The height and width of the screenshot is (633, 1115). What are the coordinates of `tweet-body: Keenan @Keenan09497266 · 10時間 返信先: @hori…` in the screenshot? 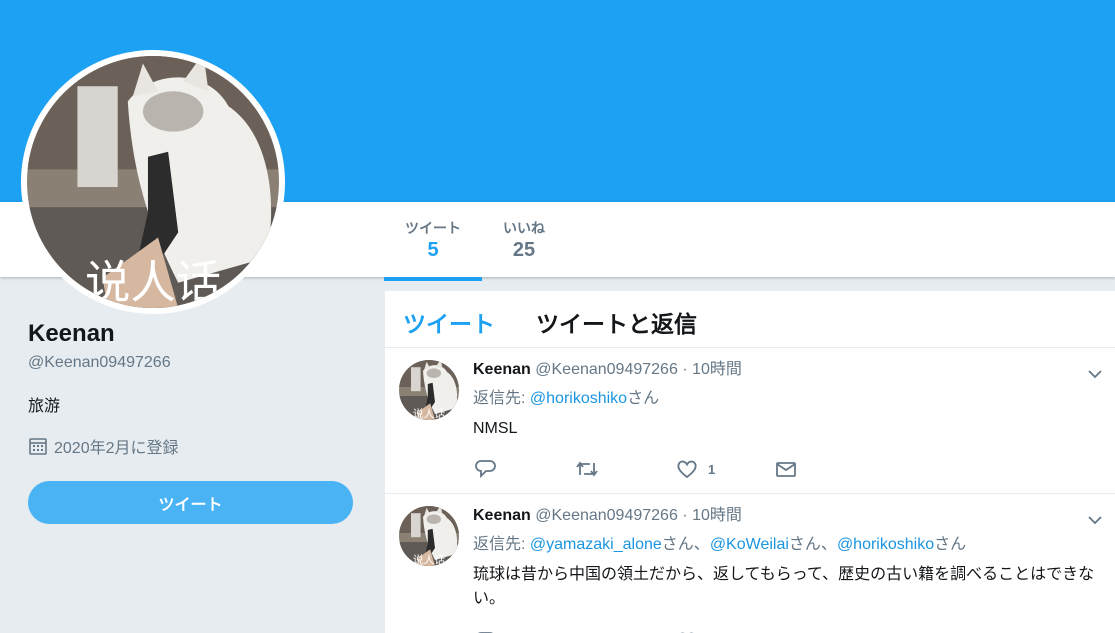 It's located at (788, 400).